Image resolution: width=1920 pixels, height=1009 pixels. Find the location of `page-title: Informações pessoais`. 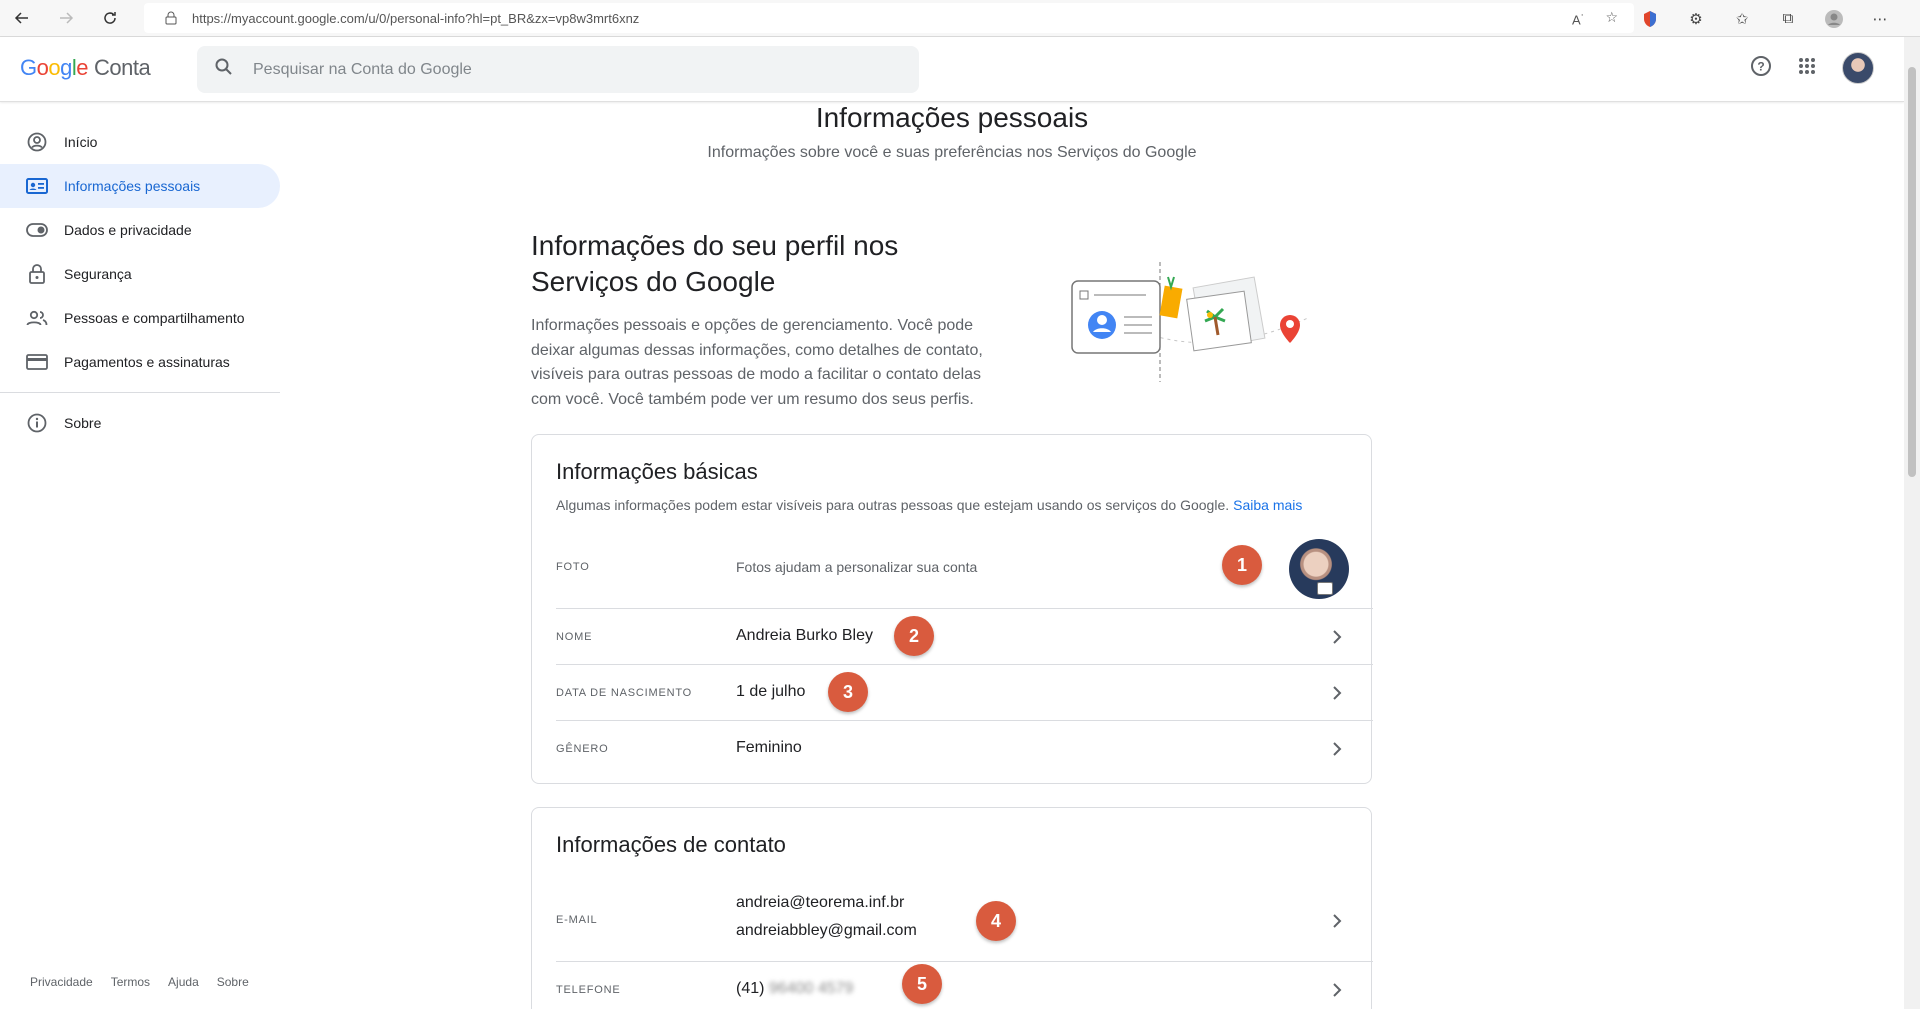

page-title: Informações pessoais is located at coordinates (952, 117).